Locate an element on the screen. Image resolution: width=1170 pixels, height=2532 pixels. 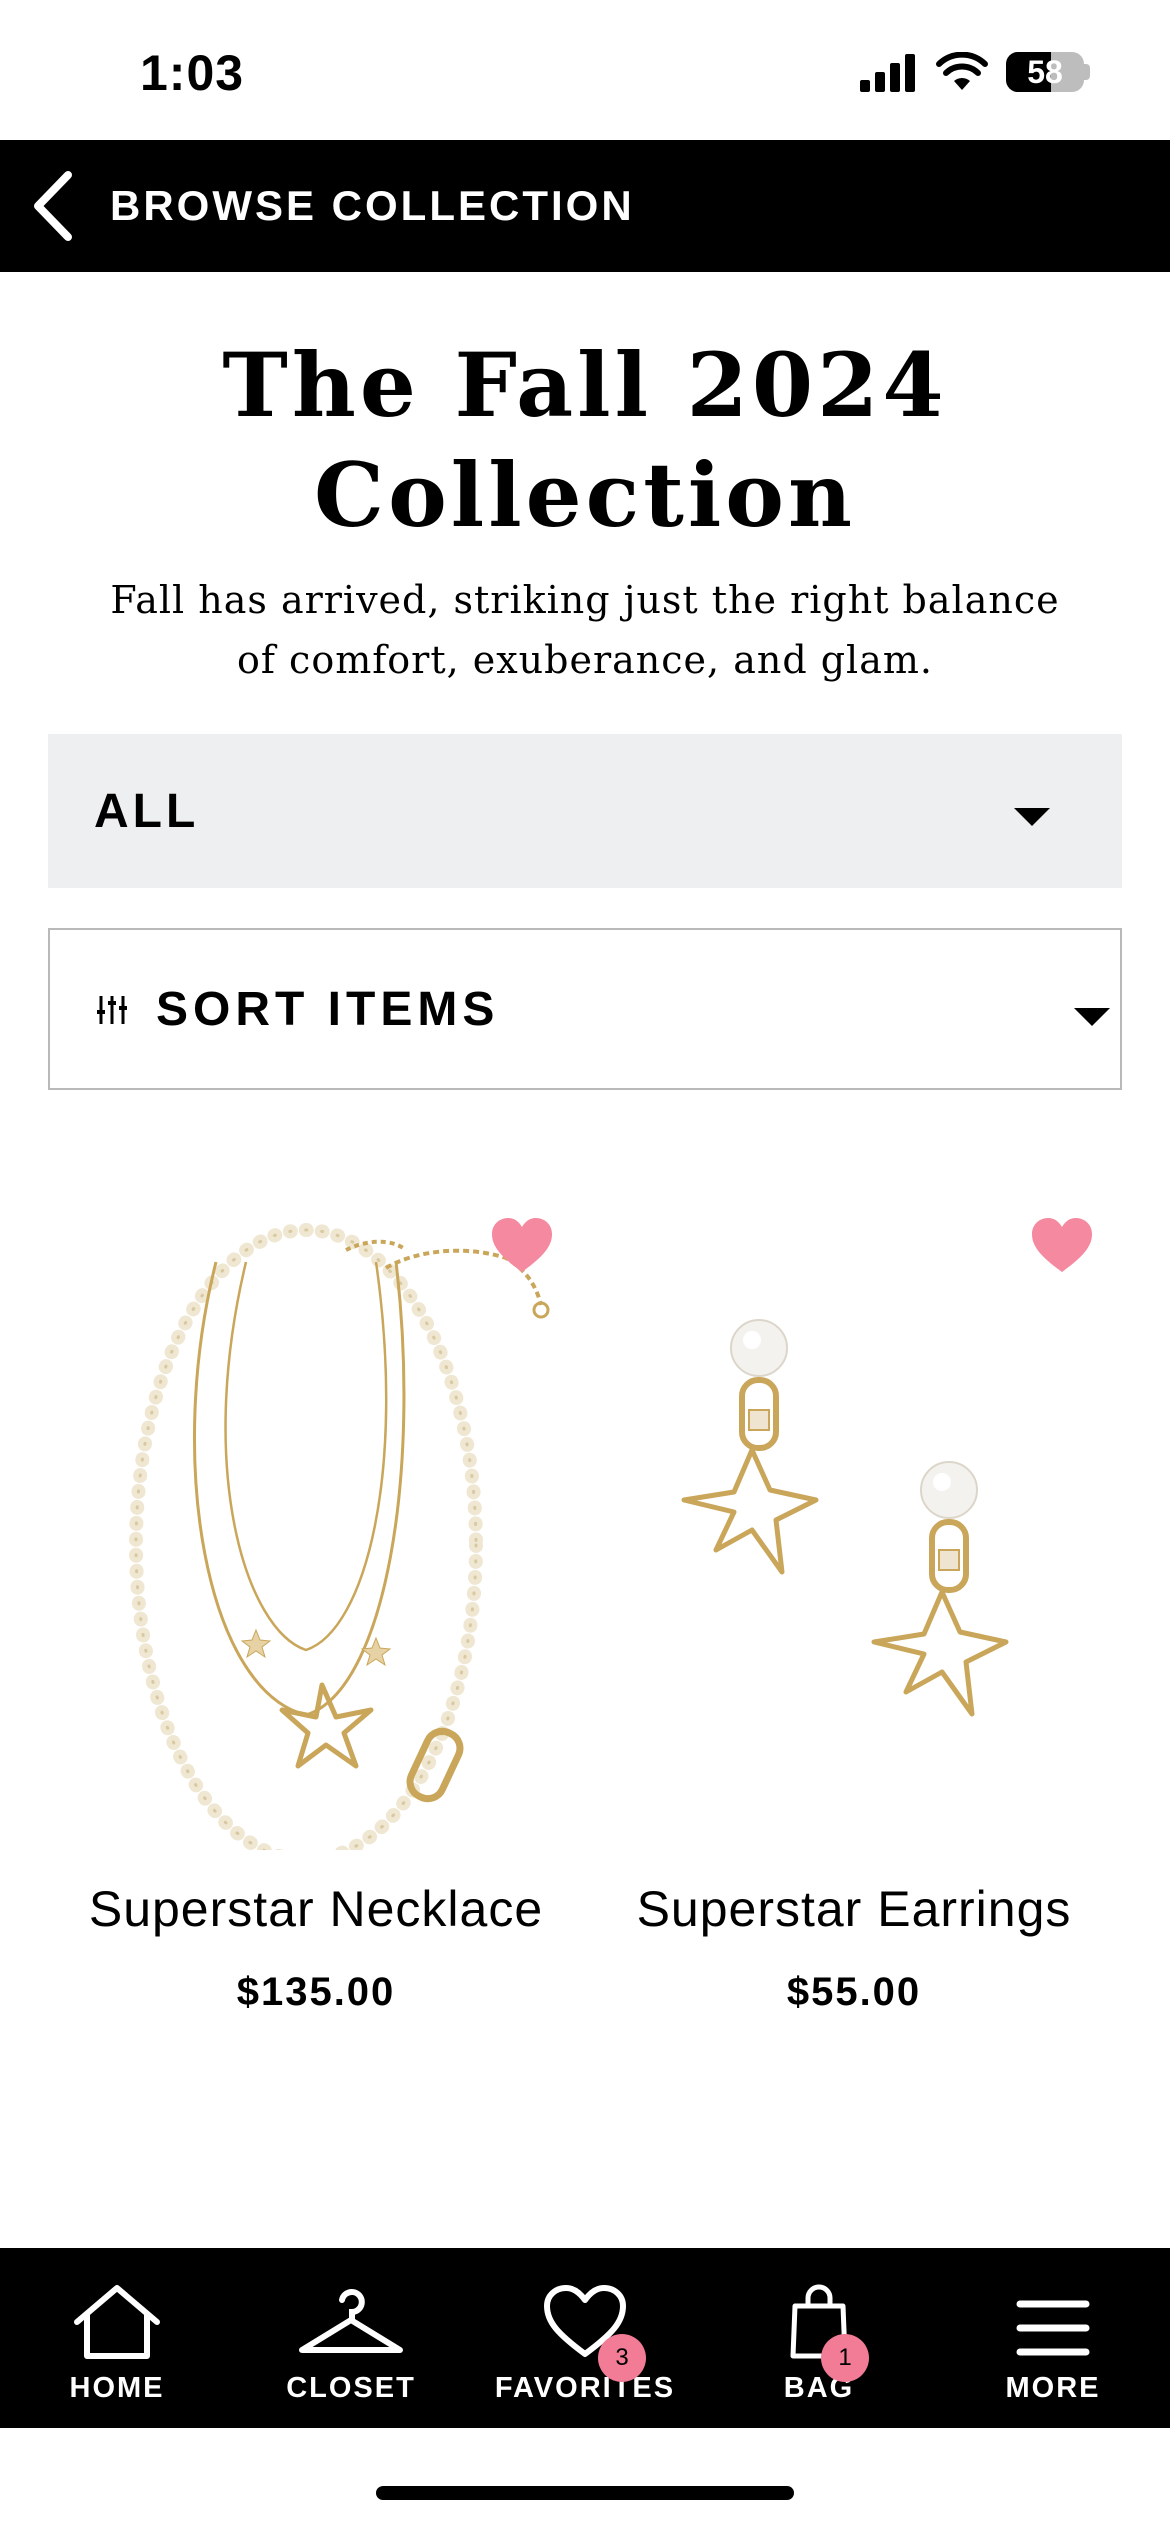
tab-favorites-label: FAVORITES is located at coordinates (585, 2388).